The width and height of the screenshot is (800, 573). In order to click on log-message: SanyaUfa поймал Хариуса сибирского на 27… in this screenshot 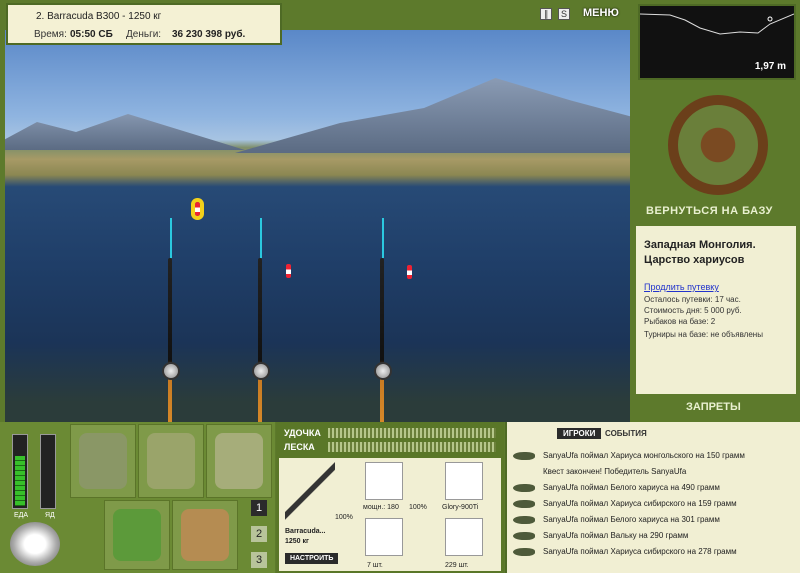, I will do `click(654, 554)`.